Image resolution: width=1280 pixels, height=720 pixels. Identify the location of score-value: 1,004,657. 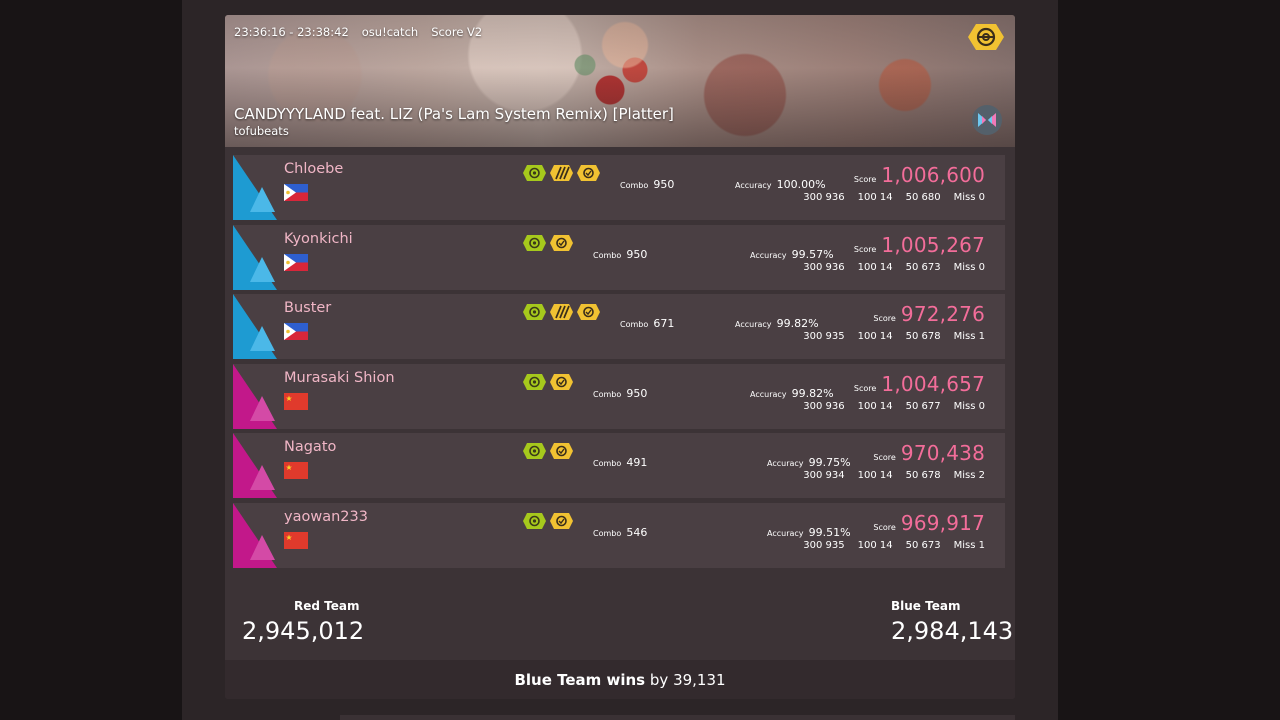
(933, 383).